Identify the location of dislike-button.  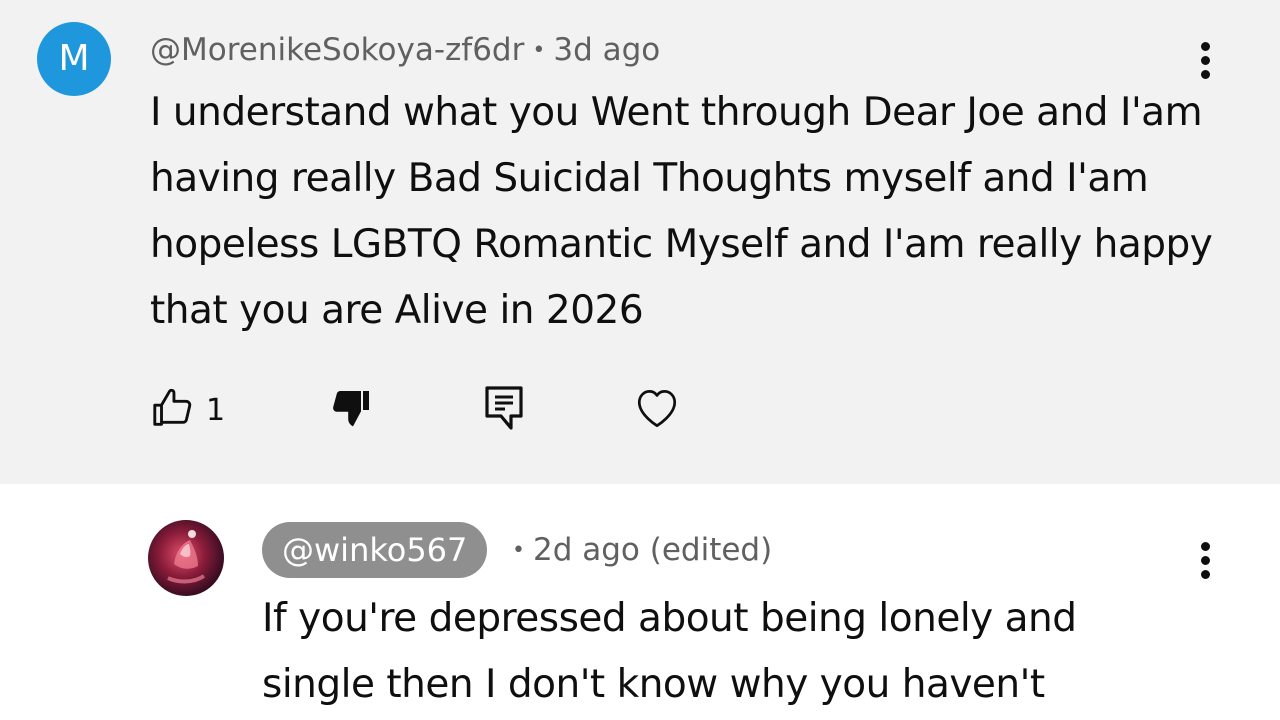
(350, 410).